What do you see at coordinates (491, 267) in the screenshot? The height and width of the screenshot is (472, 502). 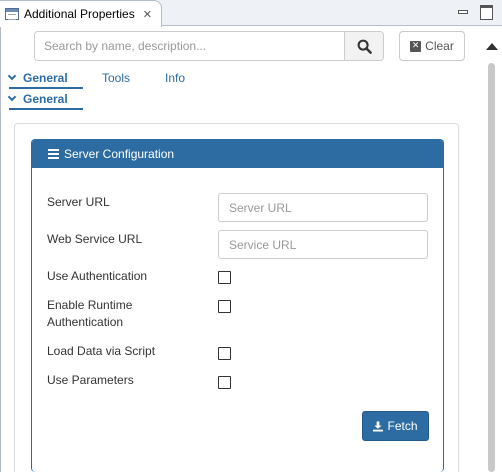 I see `scroll-thumb` at bounding box center [491, 267].